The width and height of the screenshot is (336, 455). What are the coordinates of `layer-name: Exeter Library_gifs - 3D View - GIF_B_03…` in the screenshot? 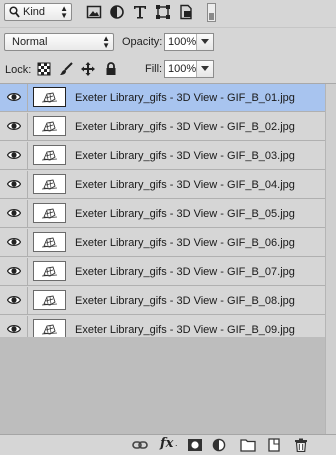 It's located at (185, 156).